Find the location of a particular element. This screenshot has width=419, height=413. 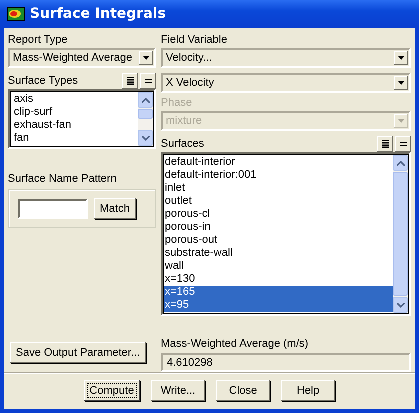

phase-label: Phase is located at coordinates (177, 103).